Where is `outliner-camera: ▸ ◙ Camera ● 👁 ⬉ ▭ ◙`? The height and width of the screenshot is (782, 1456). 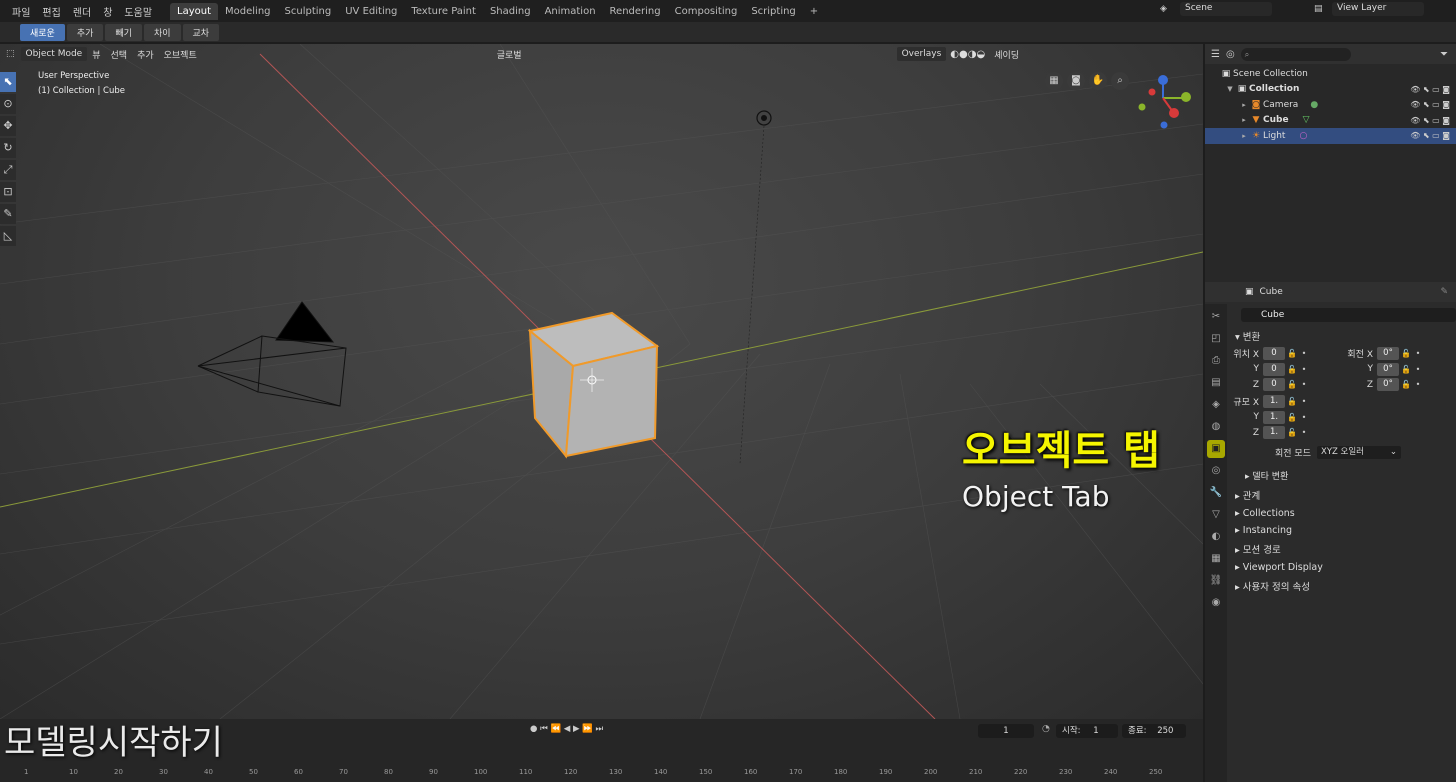 outliner-camera: ▸ ◙ Camera ● 👁 ⬉ ▭ ◙ is located at coordinates (1330, 105).